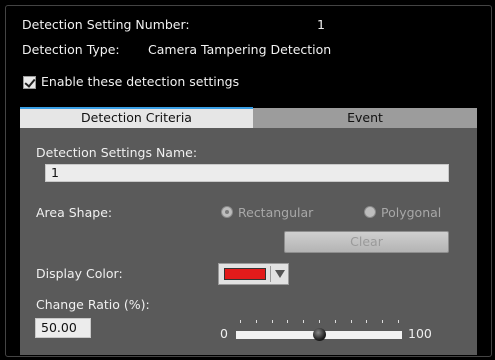 This screenshot has width=495, height=360. Describe the element at coordinates (227, 212) in the screenshot. I see `radio-rectangular` at that location.